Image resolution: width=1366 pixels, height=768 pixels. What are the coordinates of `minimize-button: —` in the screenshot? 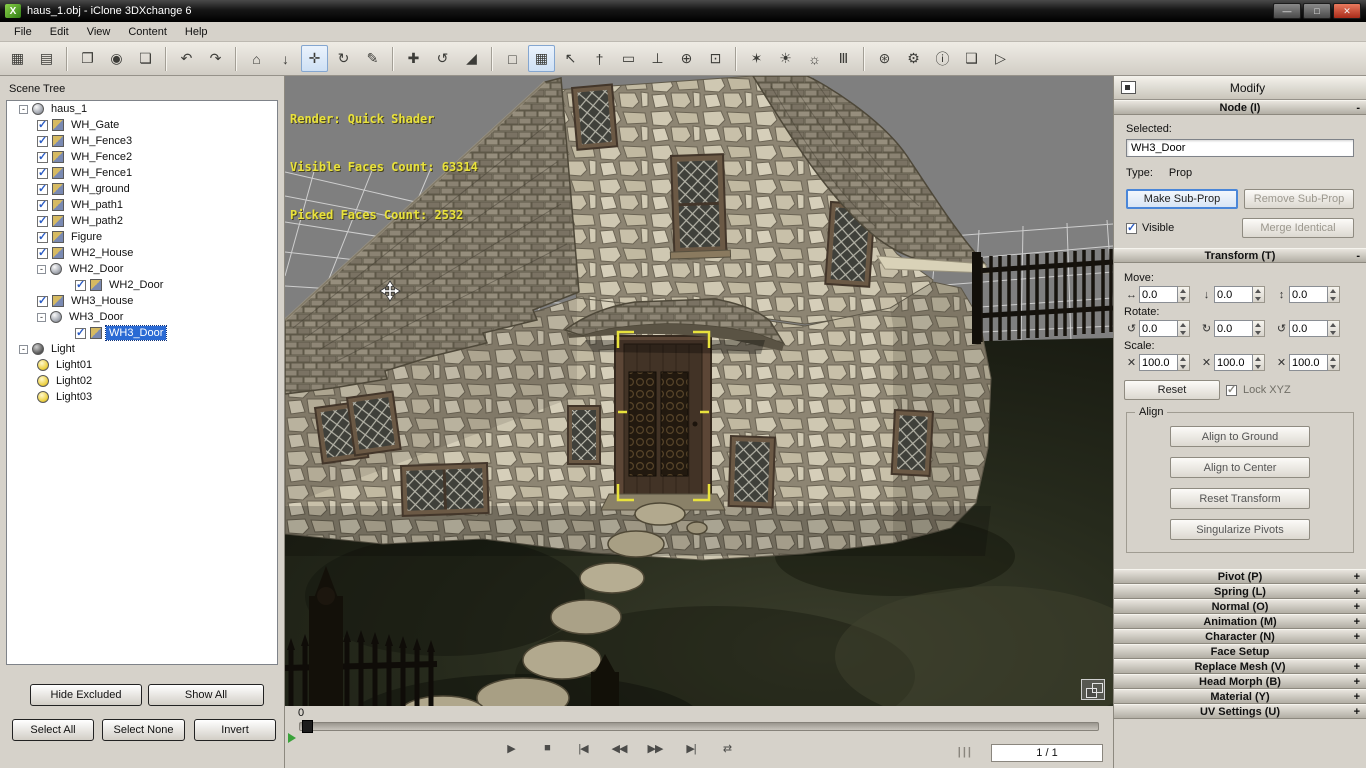 It's located at (1287, 11).